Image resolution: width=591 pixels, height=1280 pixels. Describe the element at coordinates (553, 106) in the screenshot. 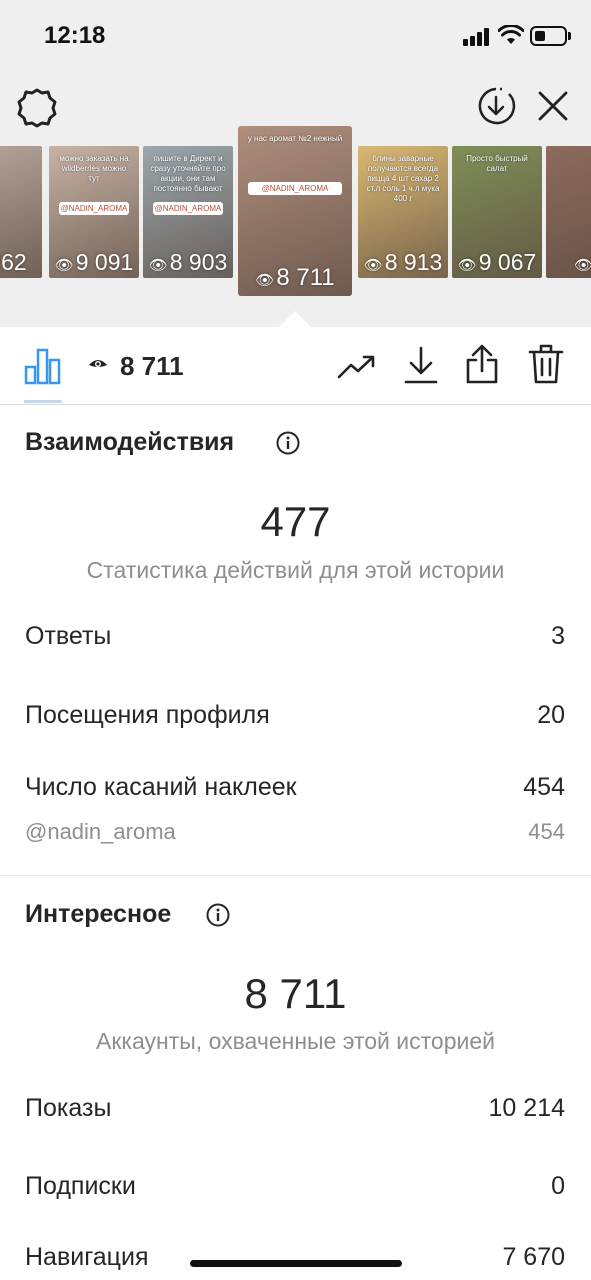

I see `close-icon` at that location.